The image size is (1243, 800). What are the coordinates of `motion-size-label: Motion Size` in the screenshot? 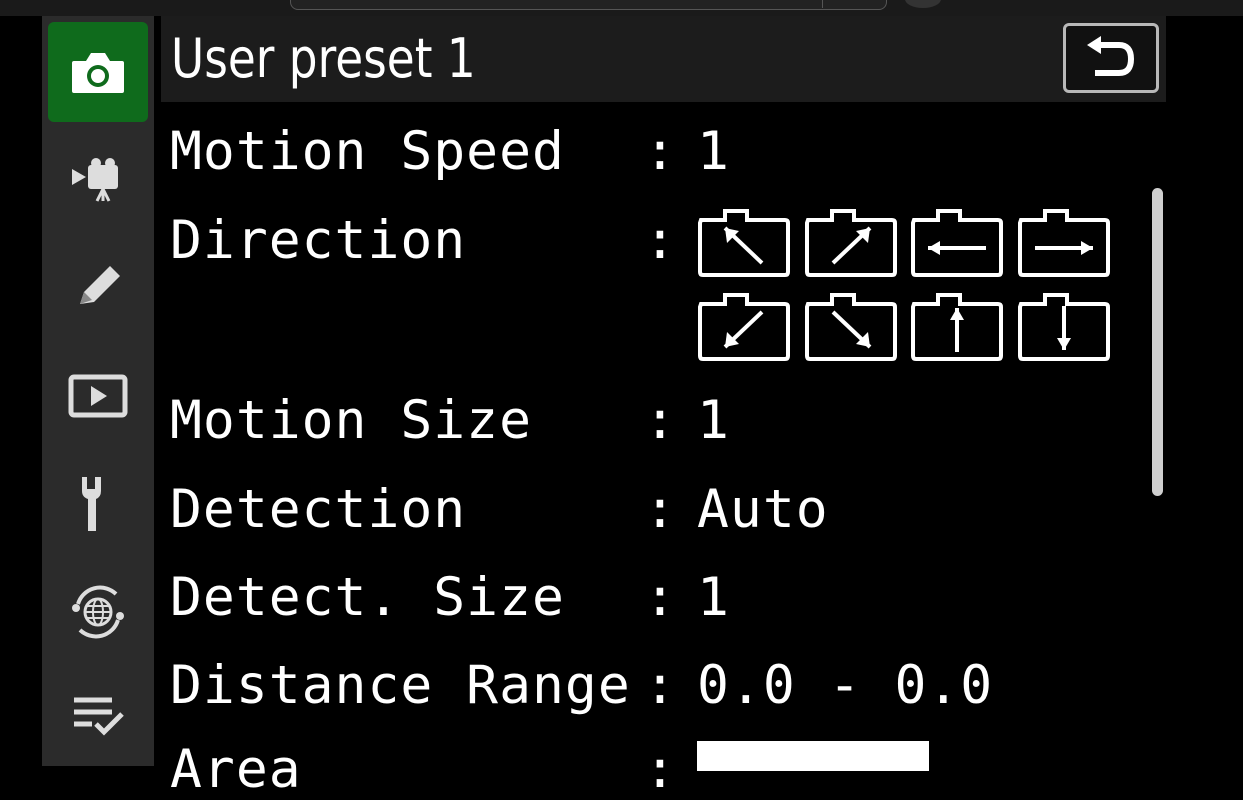 It's located at (351, 420).